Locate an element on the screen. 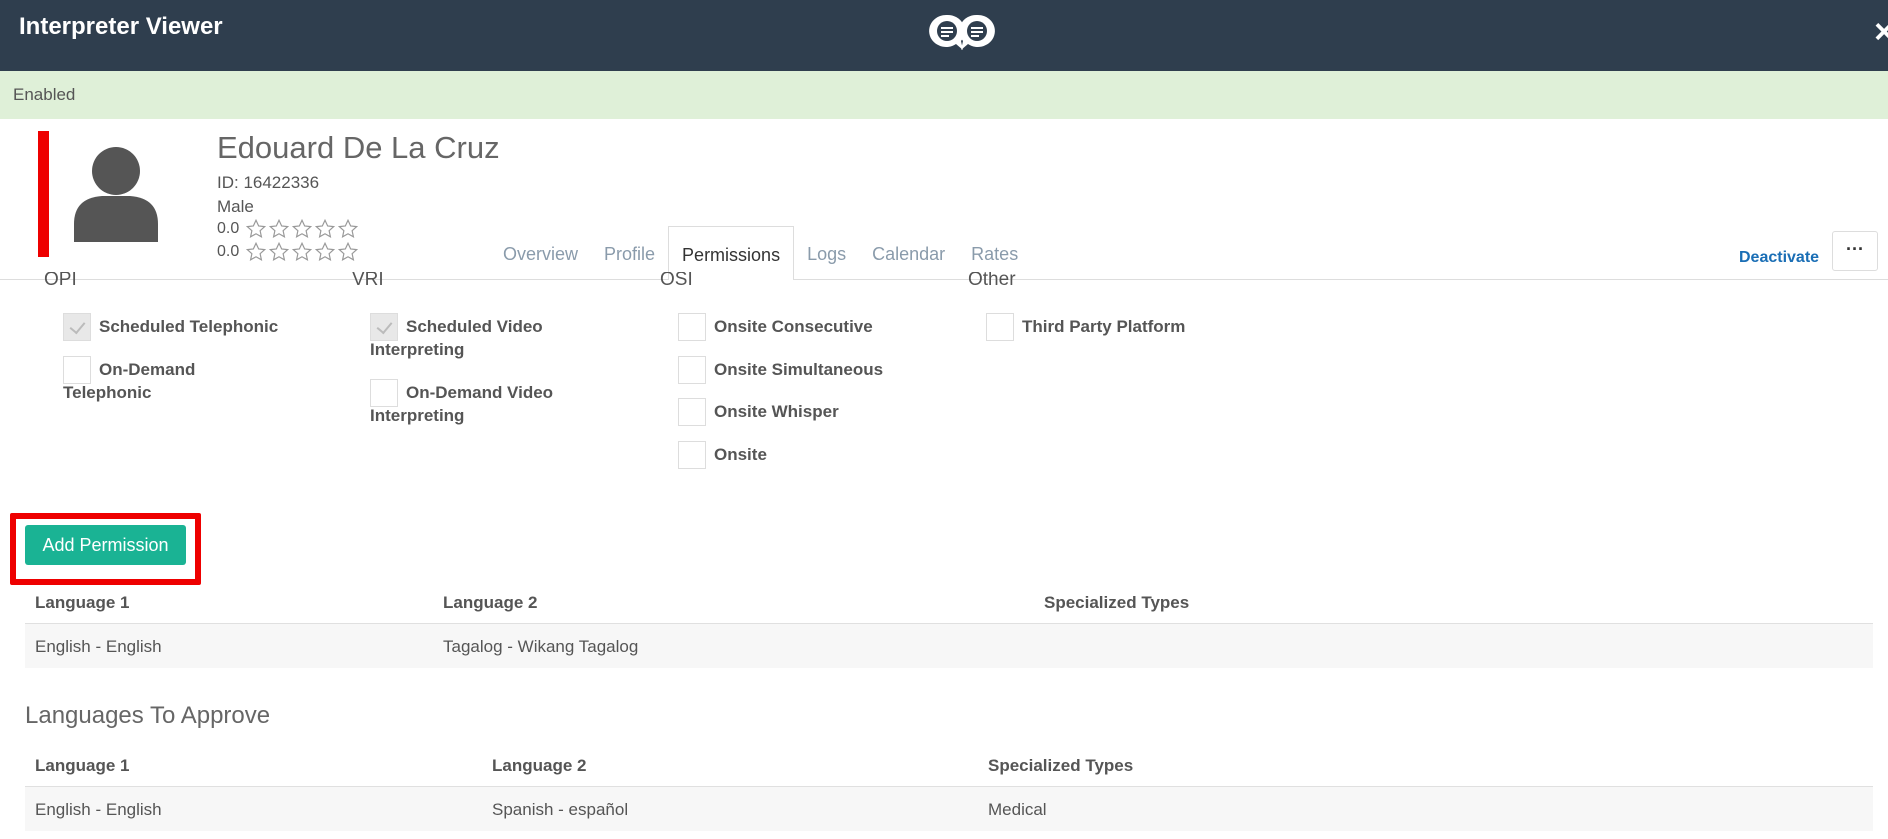  cell-language-2: Spanish - español is located at coordinates (560, 809).